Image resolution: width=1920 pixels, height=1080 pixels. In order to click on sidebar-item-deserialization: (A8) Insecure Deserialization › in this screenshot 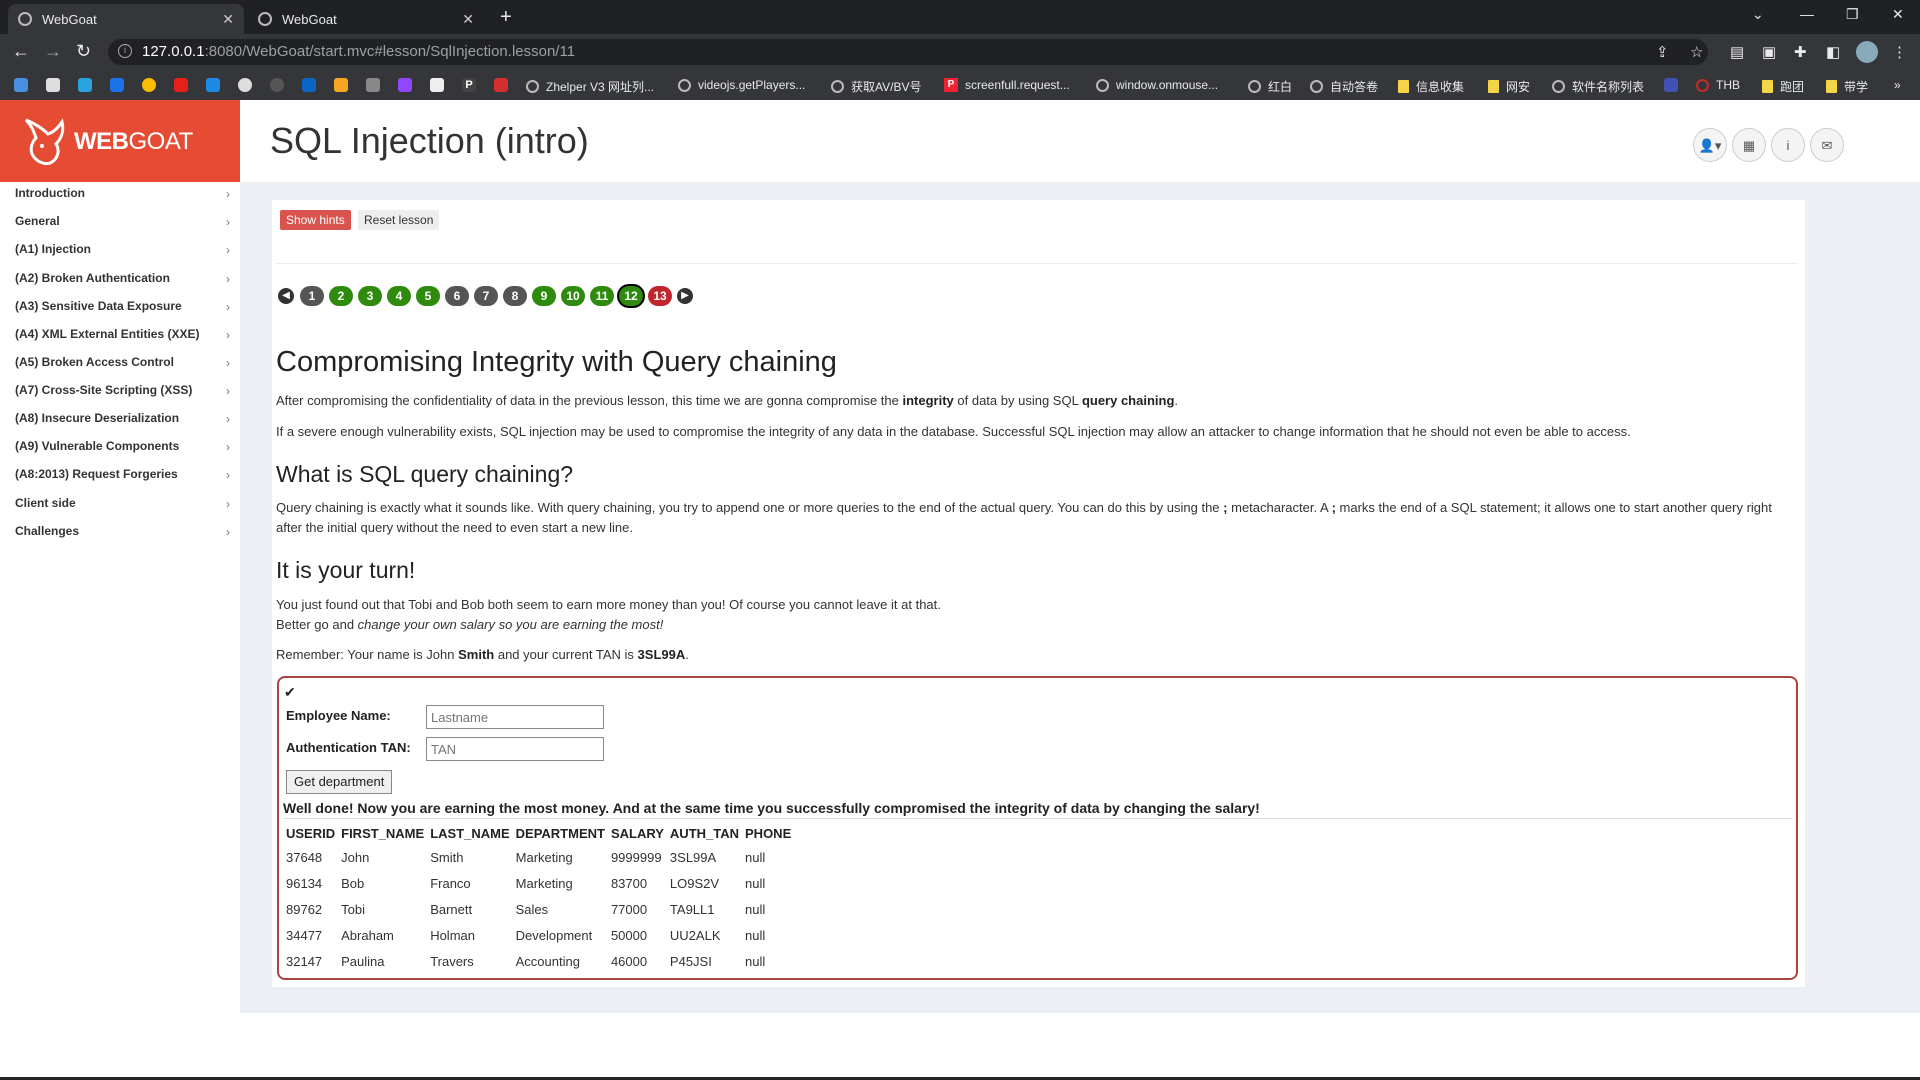, I will do `click(122, 418)`.